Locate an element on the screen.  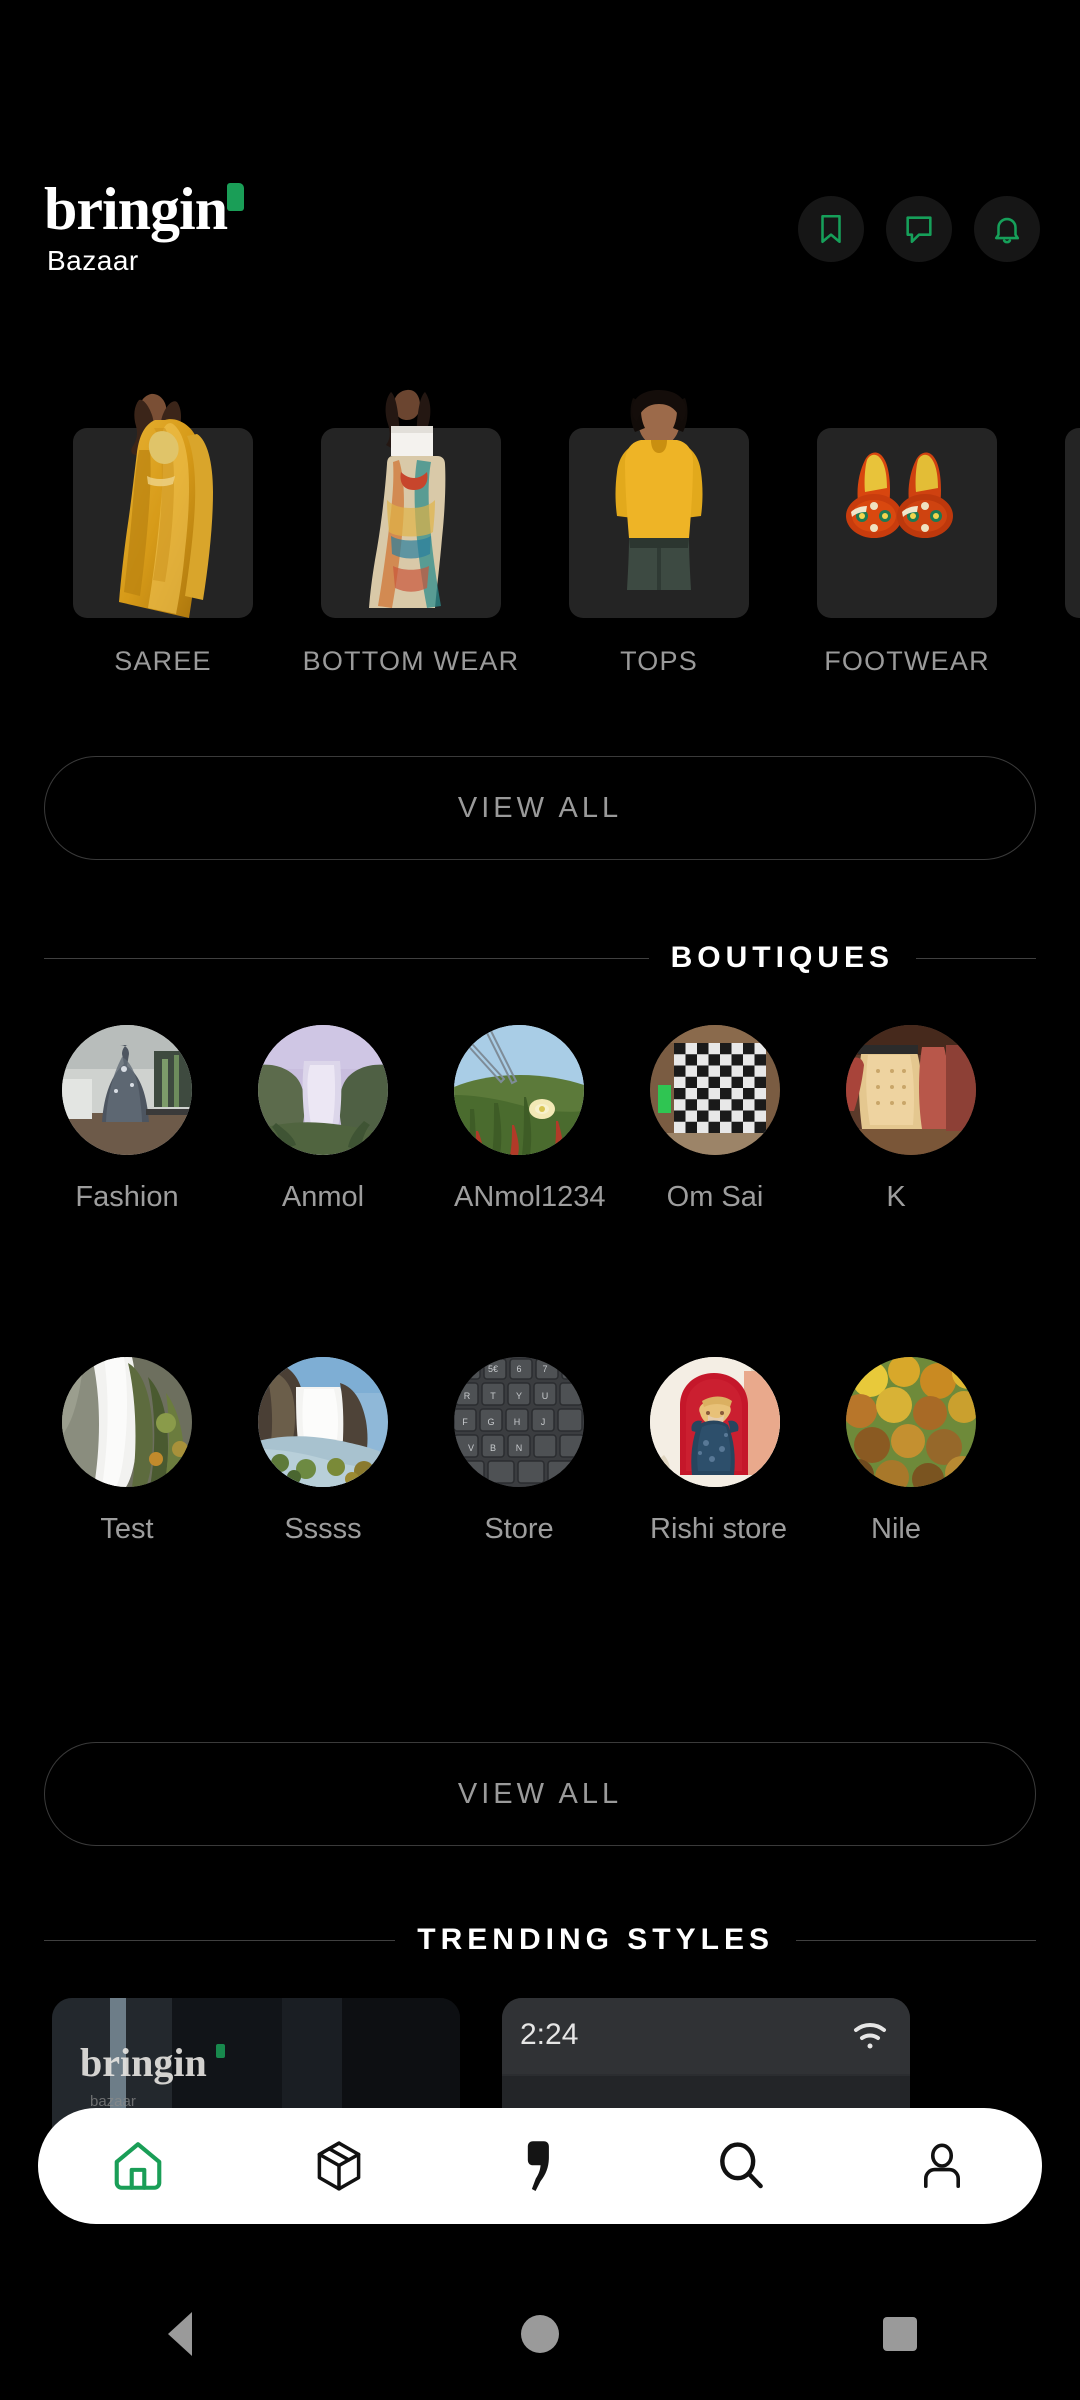
trending-card-overlay-text: bringin is located at coordinates (143, 2062).